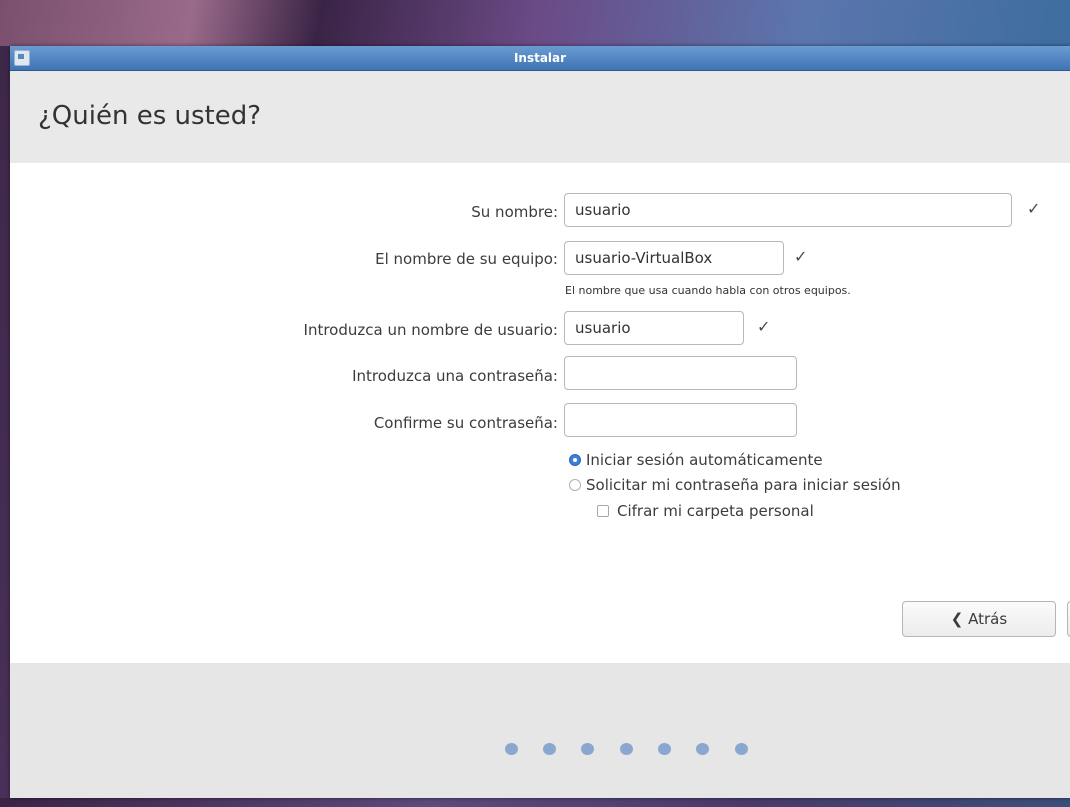  Describe the element at coordinates (535, 802) in the screenshot. I see `desktop-wallpaper-bottom` at that location.